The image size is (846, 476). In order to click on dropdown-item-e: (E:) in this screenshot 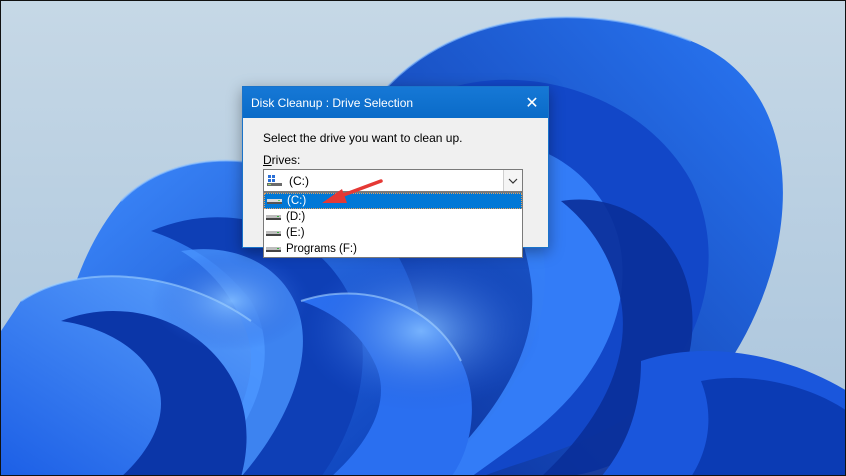, I will do `click(393, 233)`.